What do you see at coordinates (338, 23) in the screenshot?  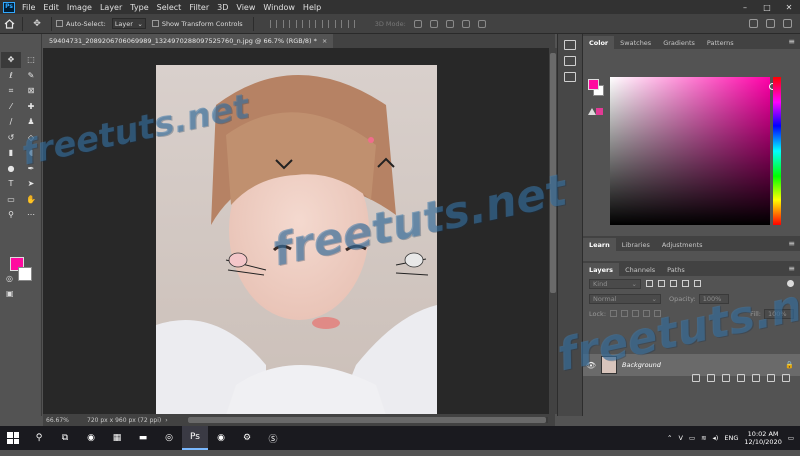 I see `align-right-icon` at bounding box center [338, 23].